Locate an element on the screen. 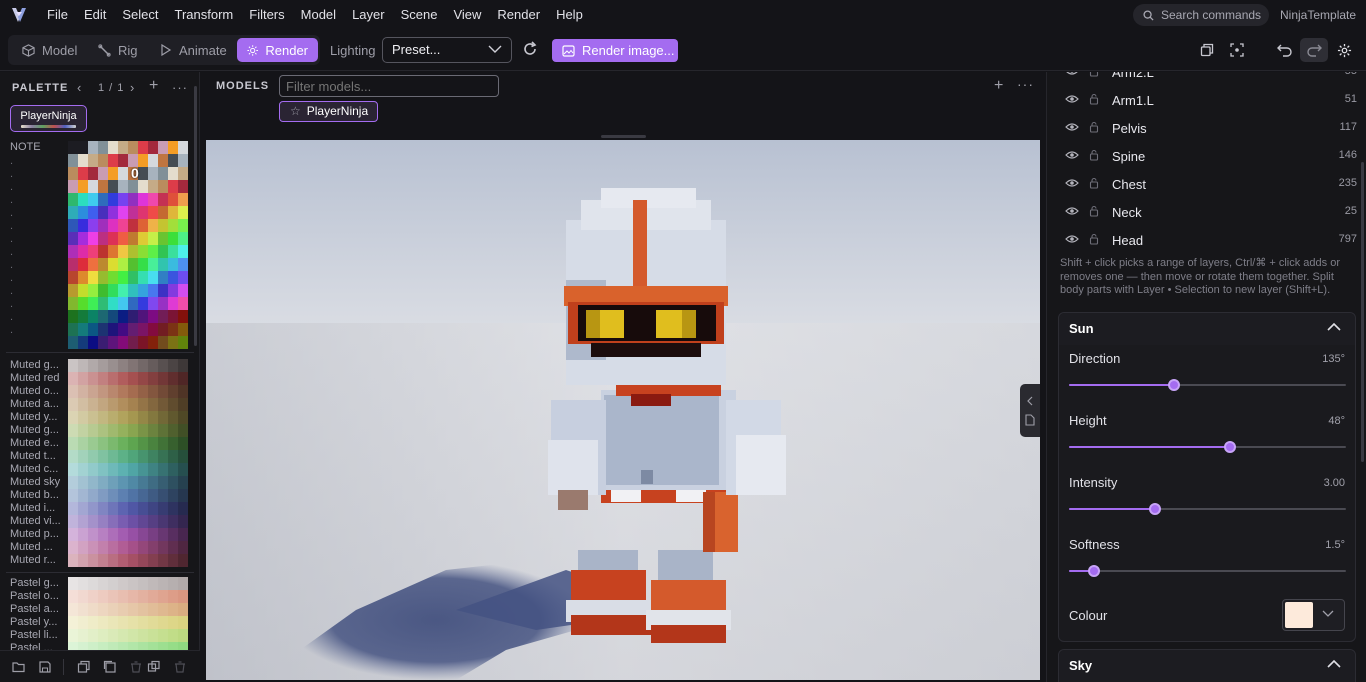 This screenshot has width=1366, height=682. merge-icon is located at coordinates (154, 667).